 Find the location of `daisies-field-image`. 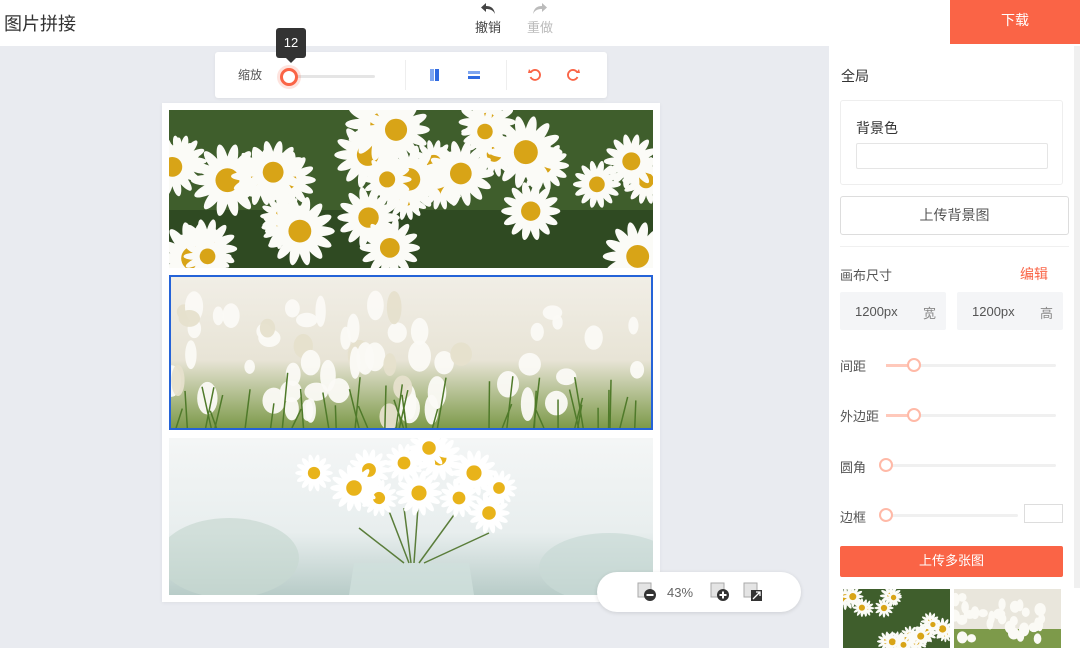

daisies-field-image is located at coordinates (411, 189).